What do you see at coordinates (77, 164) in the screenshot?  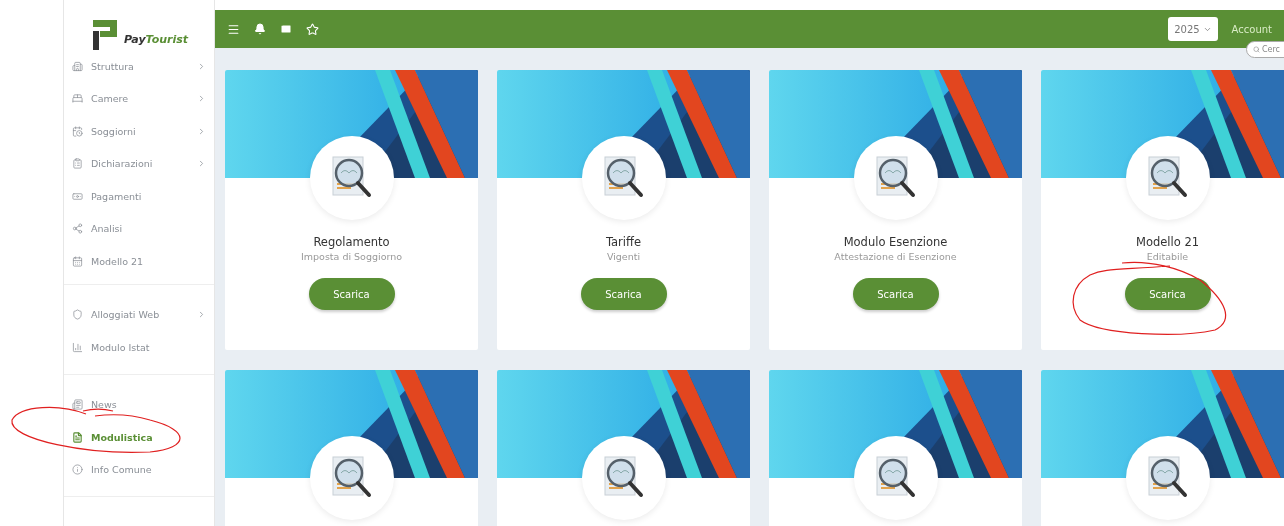 I see `clipboard-icon` at bounding box center [77, 164].